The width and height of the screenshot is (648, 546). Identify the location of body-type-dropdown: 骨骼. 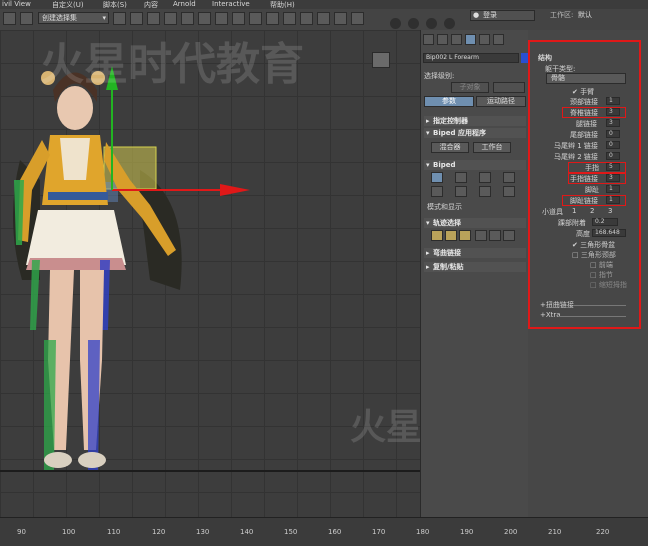
(586, 78).